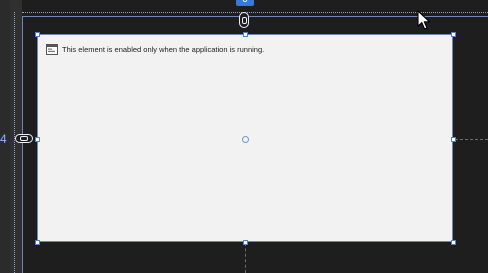 This screenshot has width=488, height=273. What do you see at coordinates (245, 258) in the screenshot?
I see `horizontal-center-guide` at bounding box center [245, 258].